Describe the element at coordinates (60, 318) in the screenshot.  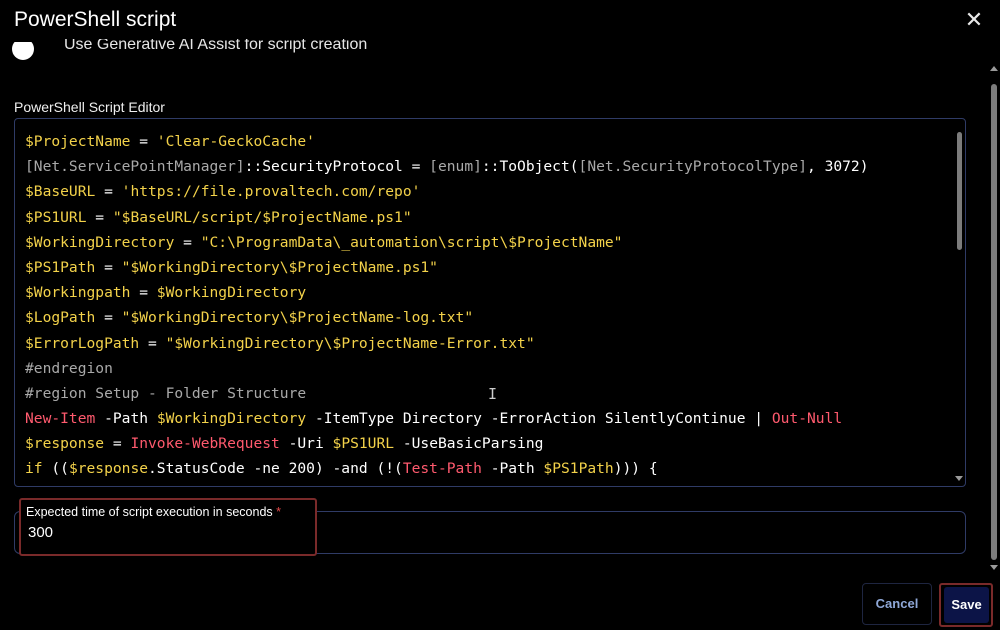
I see `code-token: $LogPath` at that location.